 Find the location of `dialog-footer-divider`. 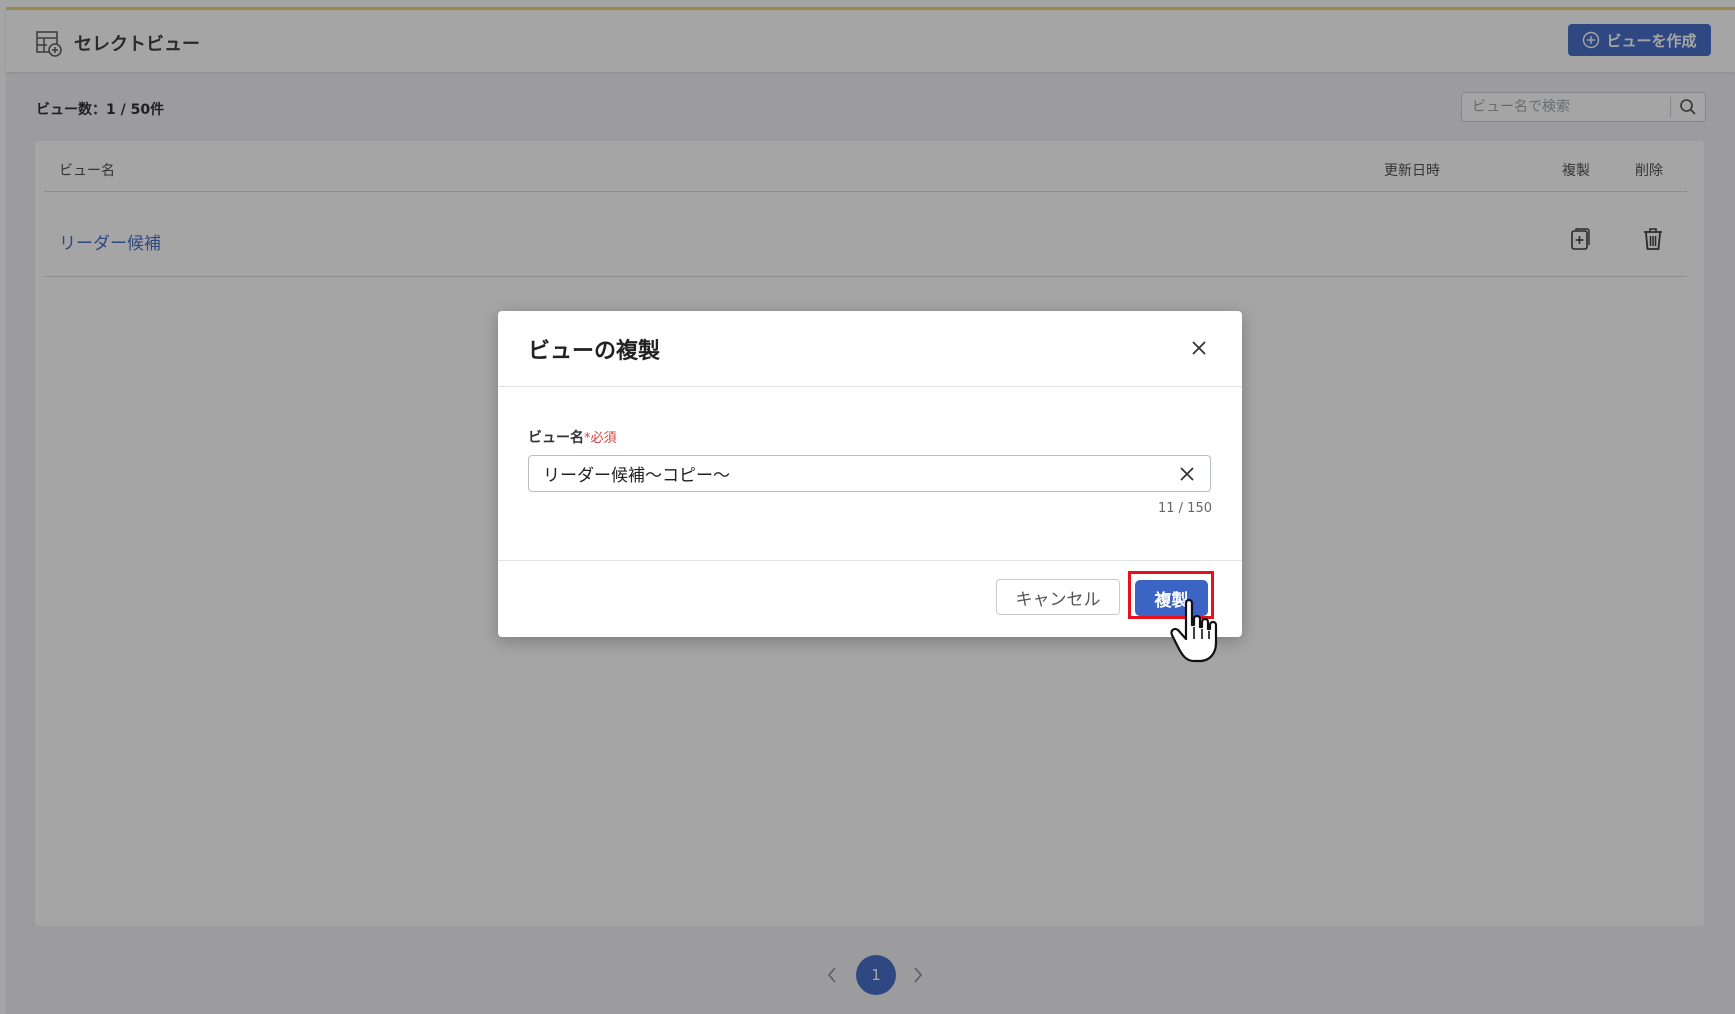

dialog-footer-divider is located at coordinates (870, 560).